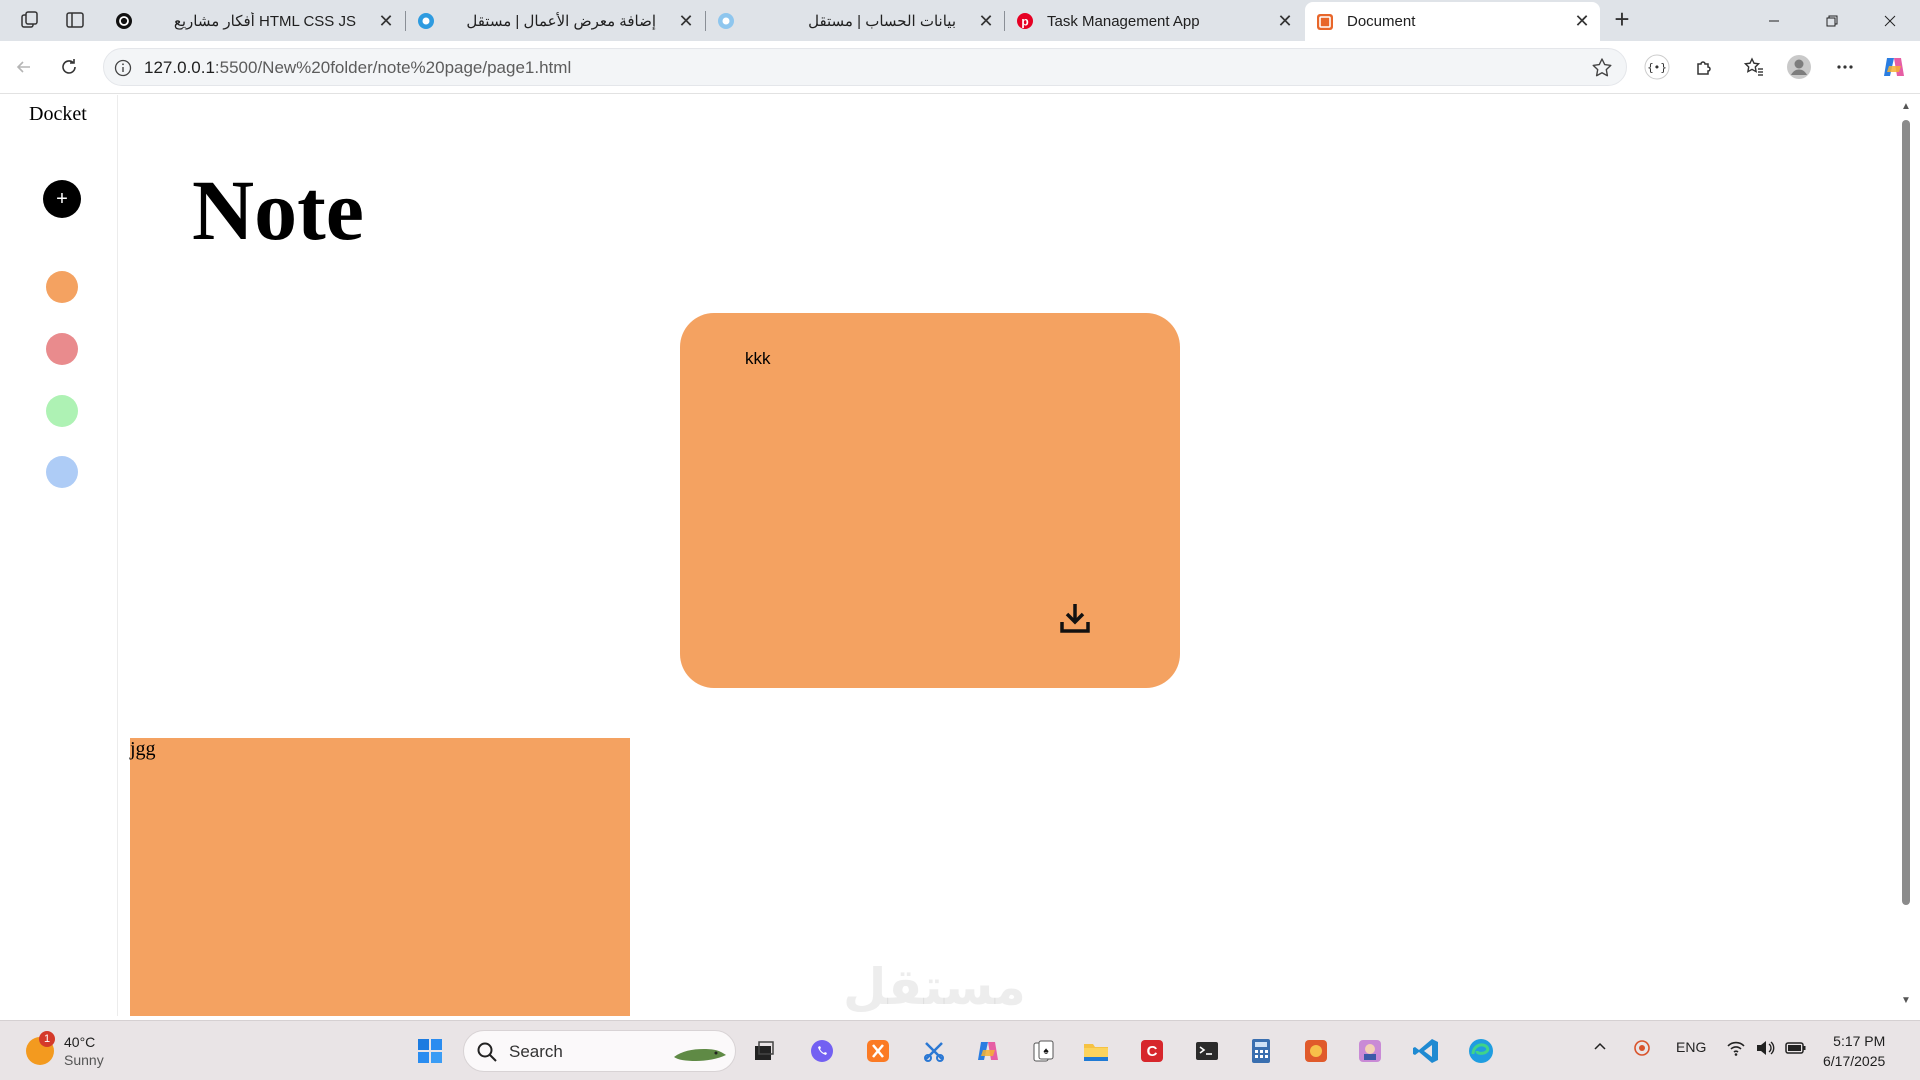 This screenshot has width=1920, height=1080. I want to click on color-swatch-orange, so click(62, 287).